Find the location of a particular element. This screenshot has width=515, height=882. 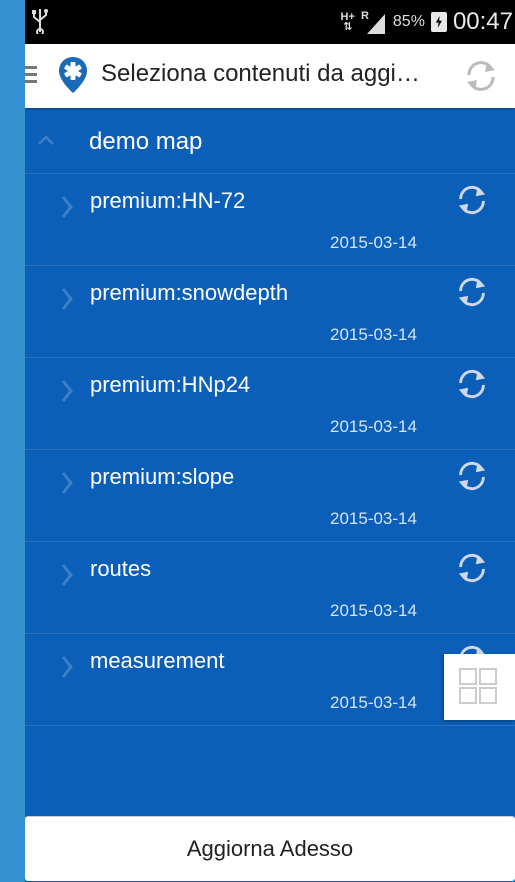

update-now-button: Aggiorna Adesso is located at coordinates (270, 848).